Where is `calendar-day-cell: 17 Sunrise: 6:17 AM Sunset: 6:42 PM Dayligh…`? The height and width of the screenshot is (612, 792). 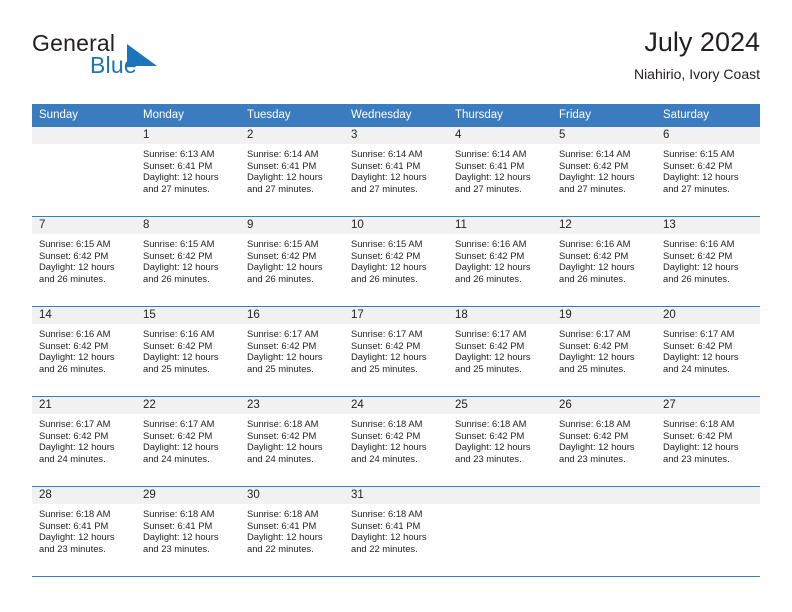
calendar-day-cell: 17 Sunrise: 6:17 AM Sunset: 6:42 PM Dayligh… is located at coordinates (396, 351).